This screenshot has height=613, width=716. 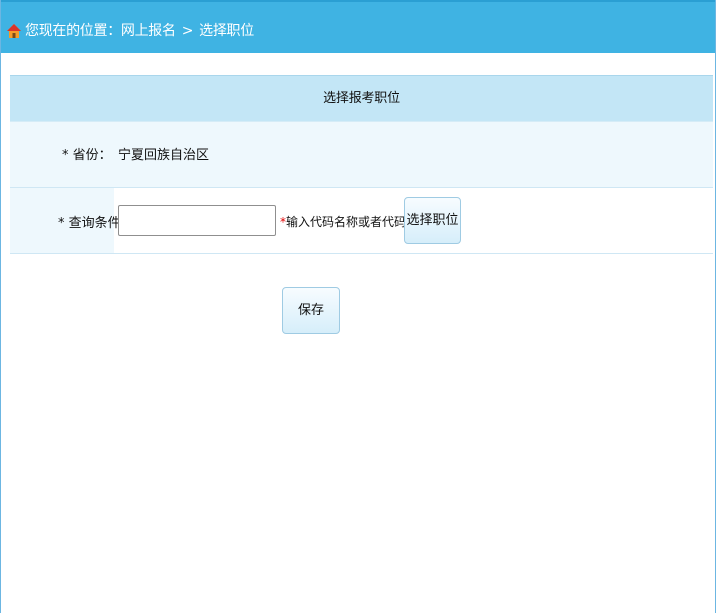 I want to click on breadcrumb: 您现在的位置：网上报名 > 选择职位, so click(x=139, y=30).